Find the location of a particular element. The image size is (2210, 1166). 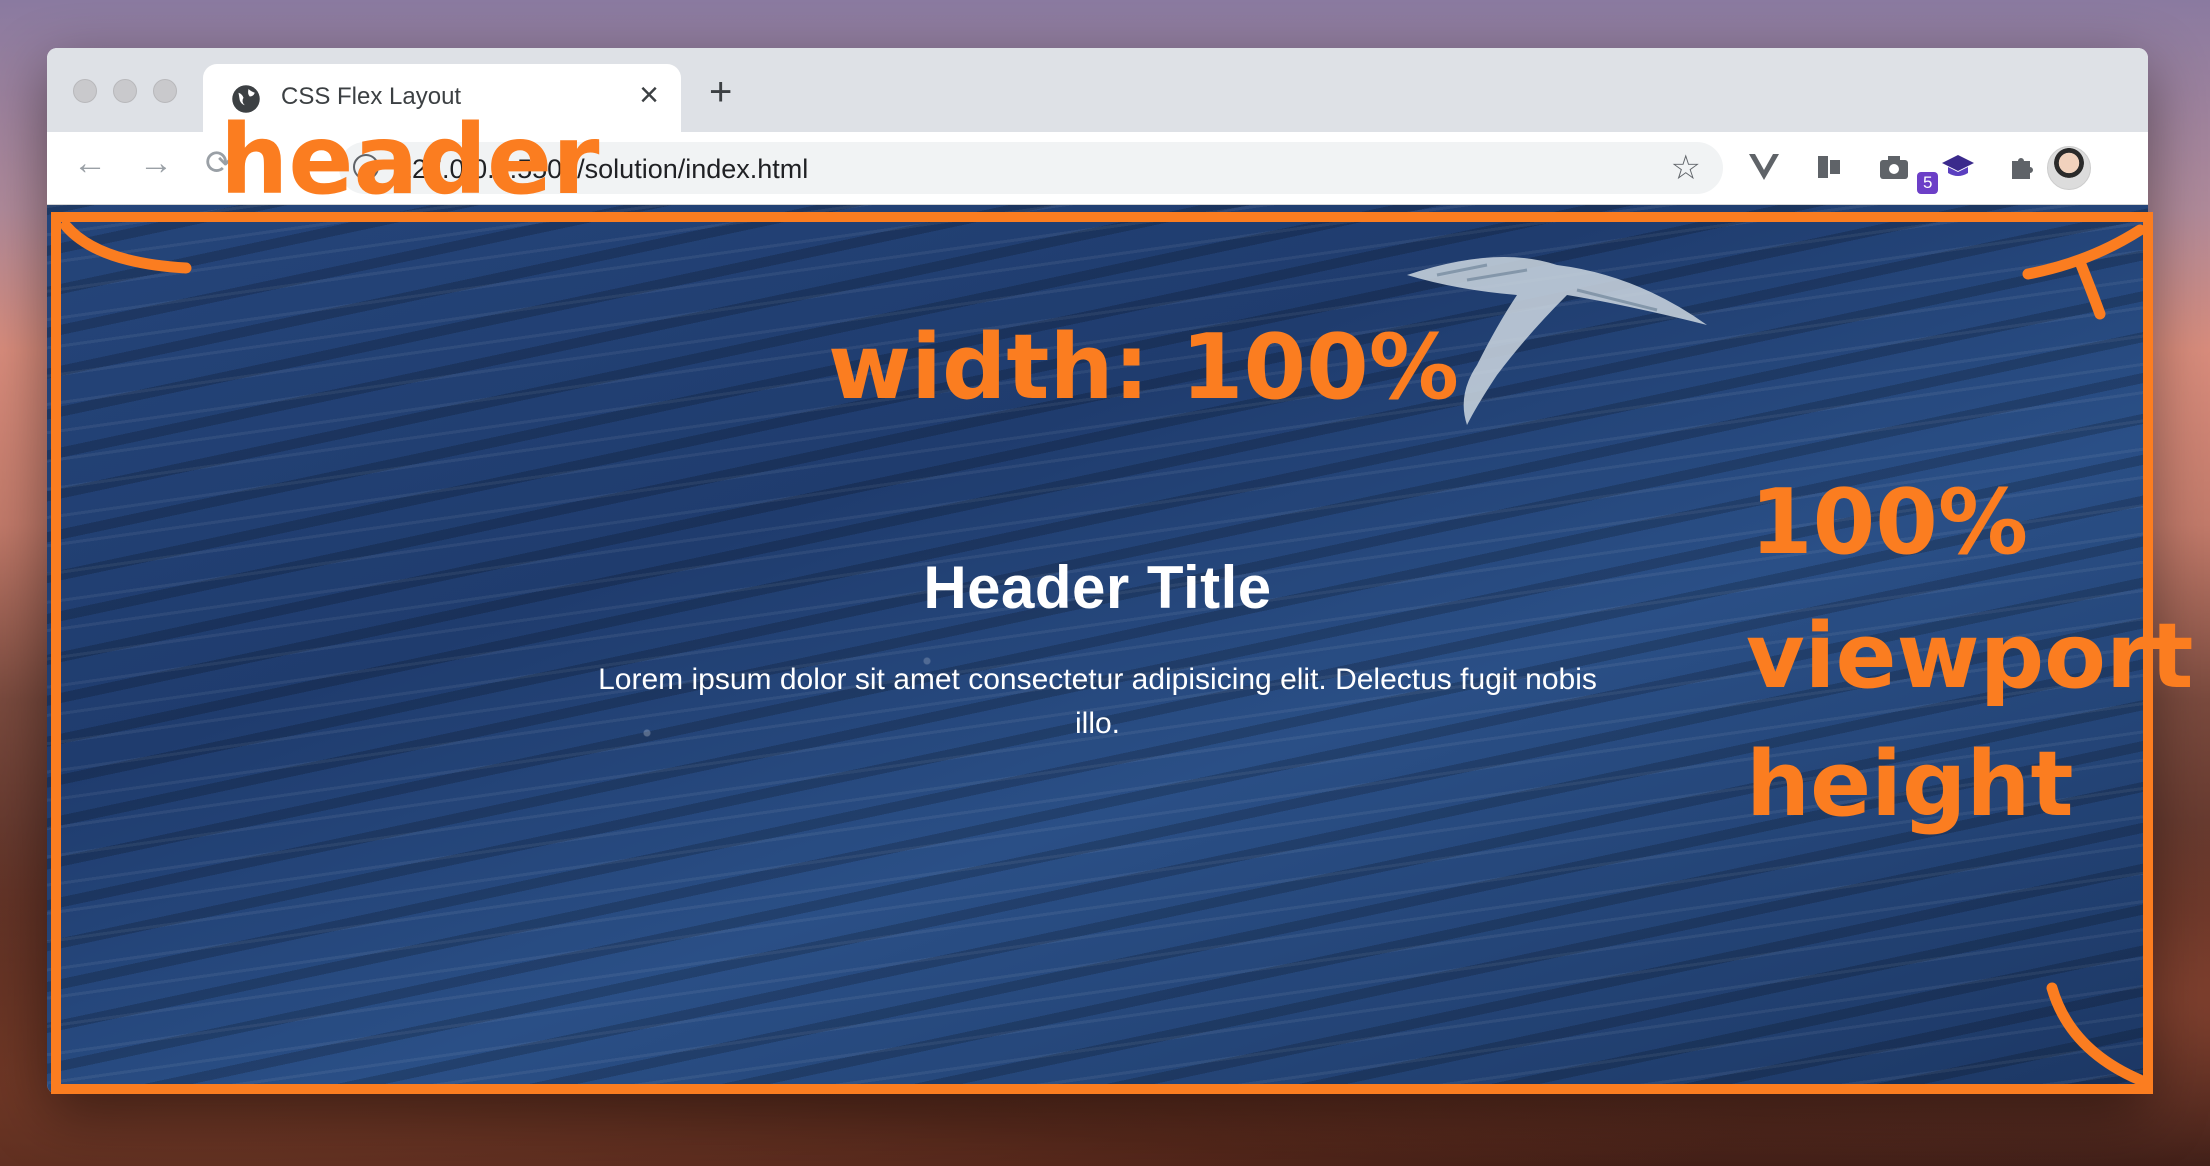

annotation-height-line3: height is located at coordinates (1910, 784).